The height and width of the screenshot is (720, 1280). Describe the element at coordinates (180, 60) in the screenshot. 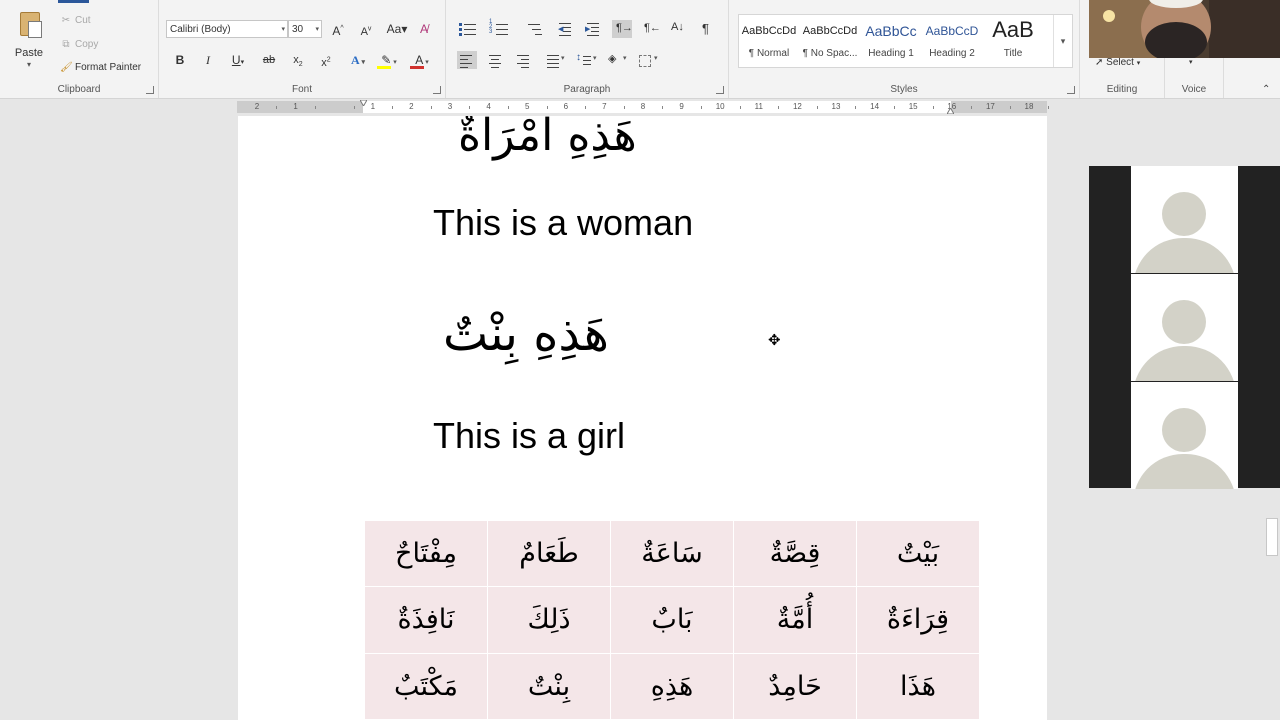

I see `bold-button: B` at that location.